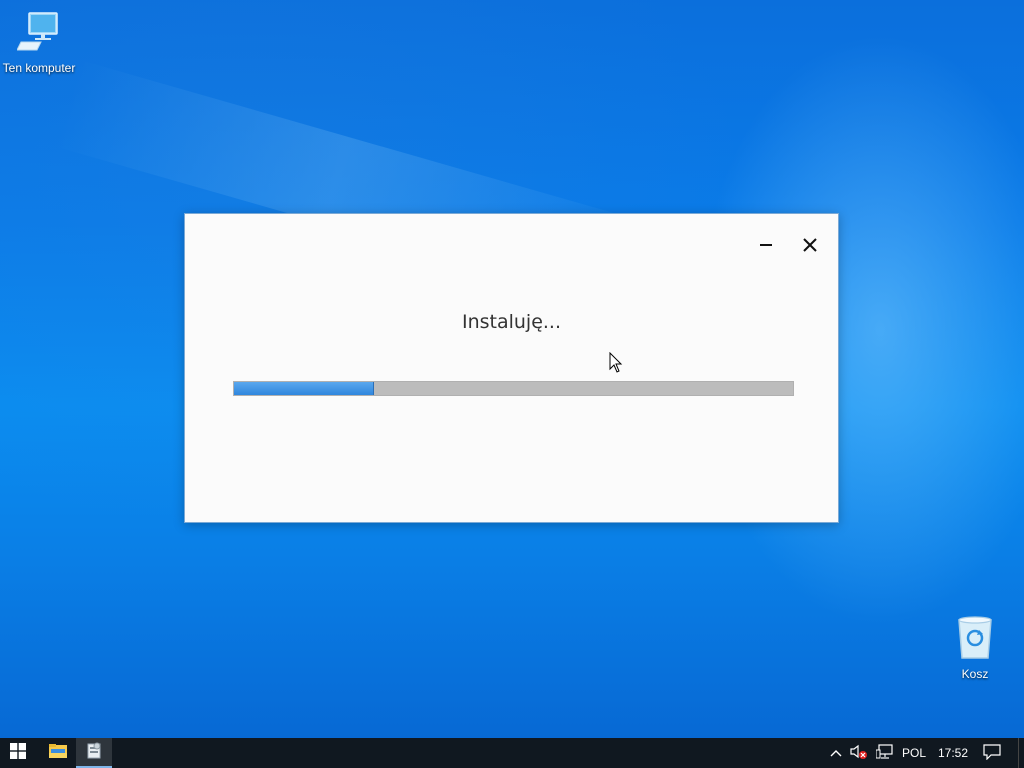 The height and width of the screenshot is (768, 1024). What do you see at coordinates (513, 388) in the screenshot?
I see `install-progress-bar` at bounding box center [513, 388].